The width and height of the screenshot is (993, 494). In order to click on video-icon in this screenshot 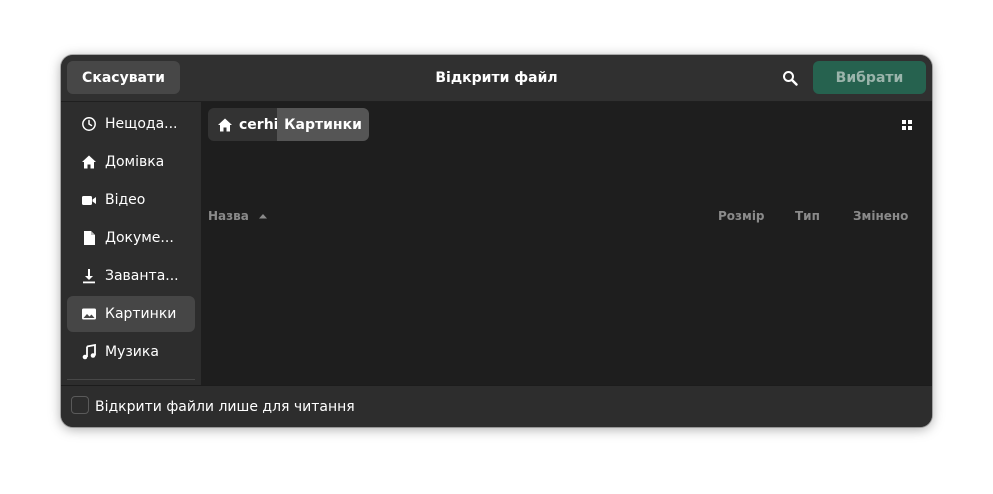, I will do `click(89, 200)`.